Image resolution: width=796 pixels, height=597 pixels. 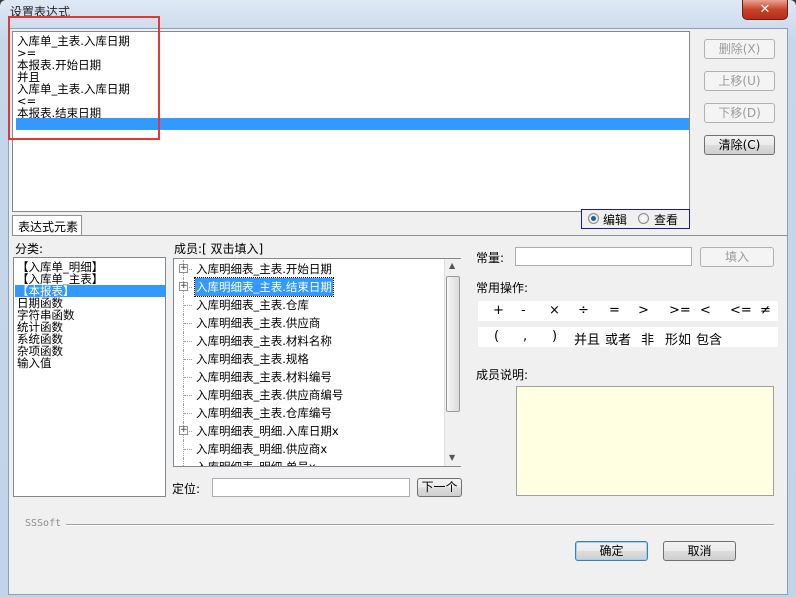 What do you see at coordinates (583, 310) in the screenshot?
I see `operator-button: ÷` at bounding box center [583, 310].